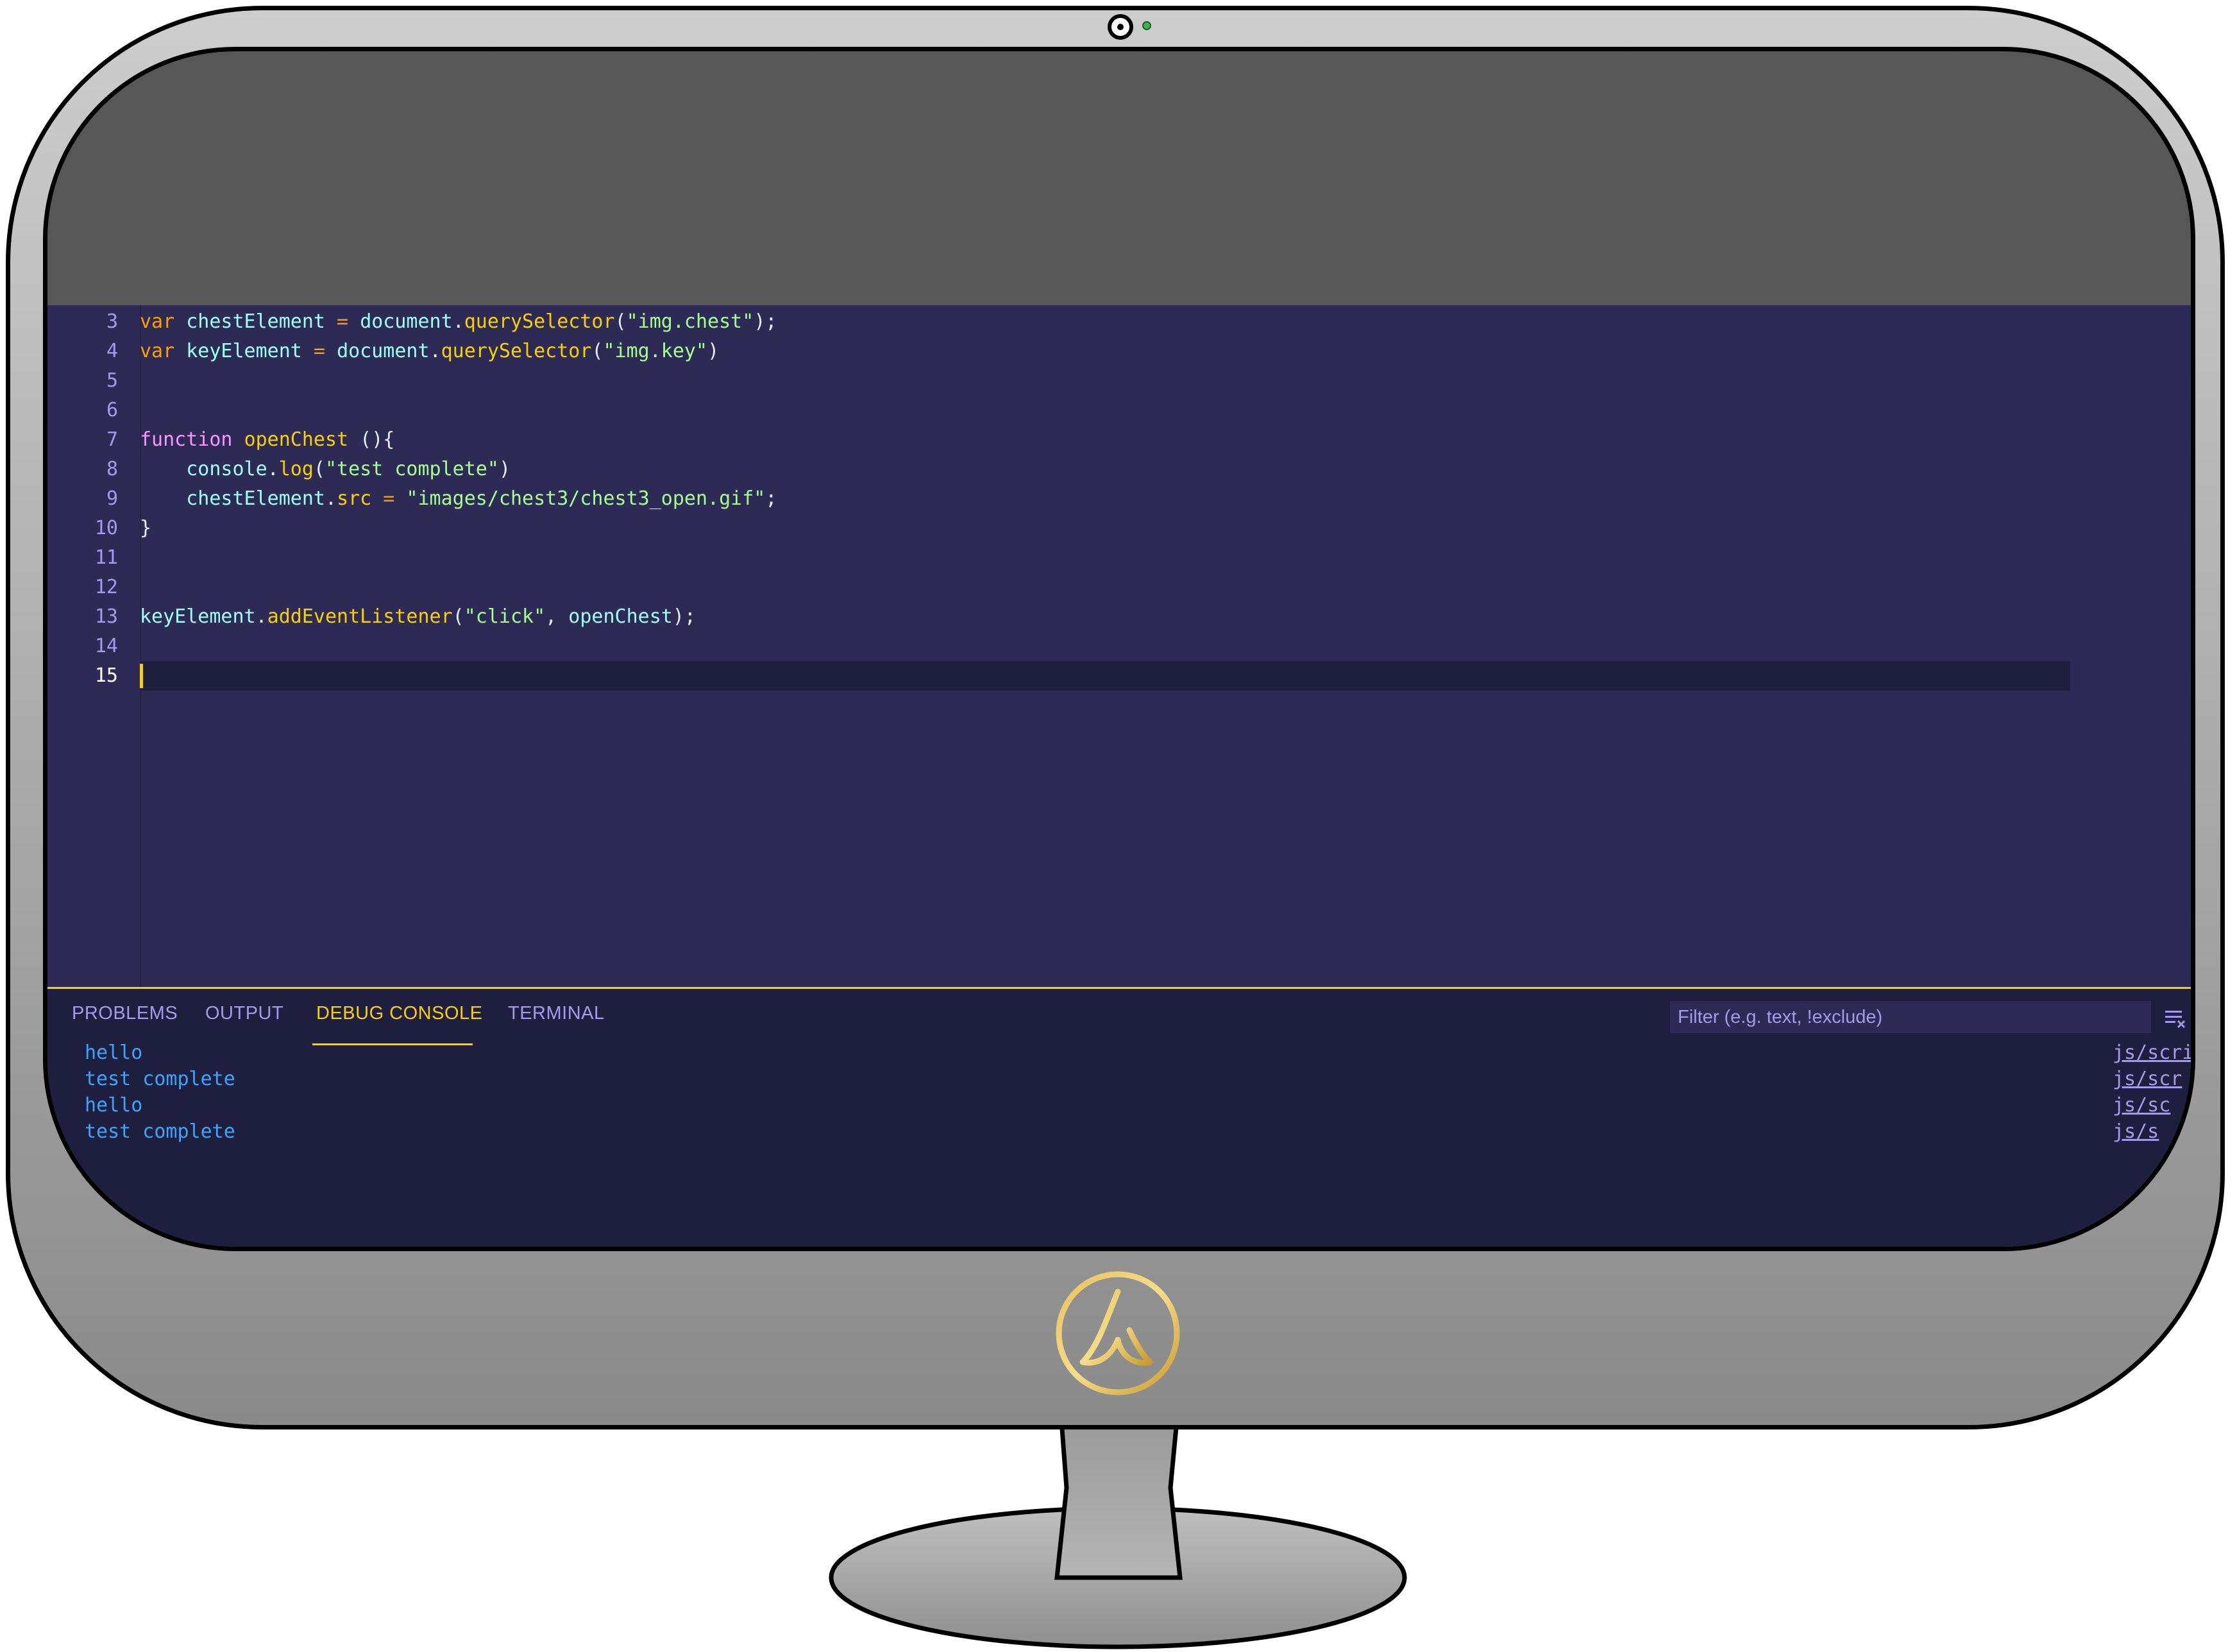 Image resolution: width=2237 pixels, height=1652 pixels. What do you see at coordinates (2152, 1052) in the screenshot?
I see `console-source-link: js/scri` at bounding box center [2152, 1052].